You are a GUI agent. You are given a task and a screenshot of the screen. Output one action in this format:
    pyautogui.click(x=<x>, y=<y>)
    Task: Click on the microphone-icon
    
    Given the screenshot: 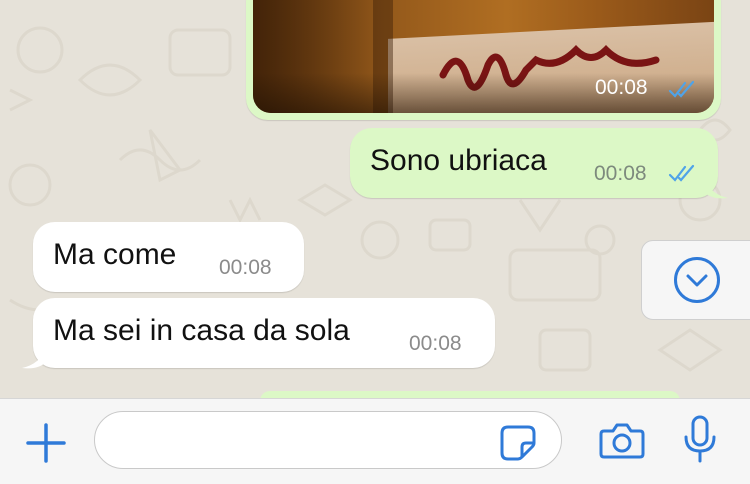 What is the action you would take?
    pyautogui.click(x=700, y=439)
    